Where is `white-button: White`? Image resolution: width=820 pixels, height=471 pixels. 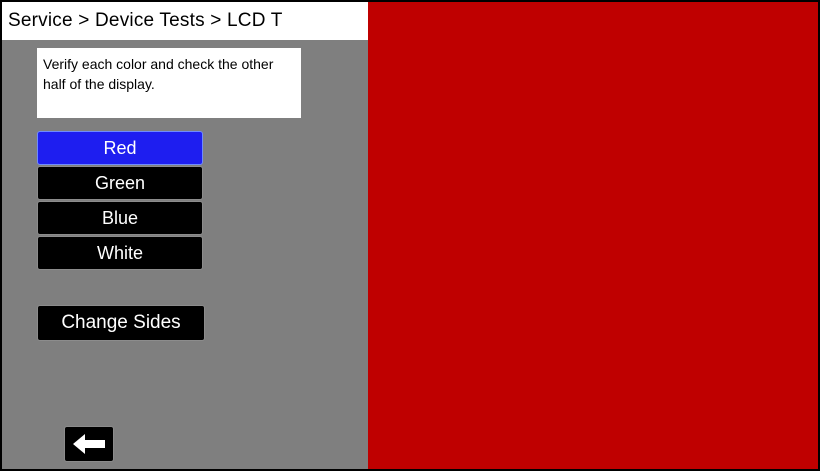 white-button: White is located at coordinates (120, 253).